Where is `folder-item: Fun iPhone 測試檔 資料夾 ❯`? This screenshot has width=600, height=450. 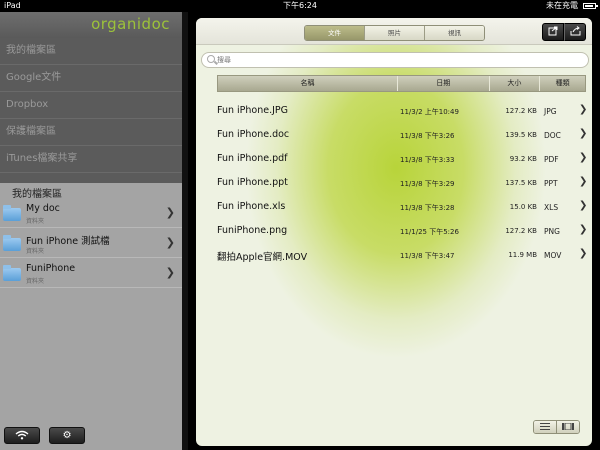 folder-item: Fun iPhone 測試檔 資料夾 ❯ is located at coordinates (91, 243).